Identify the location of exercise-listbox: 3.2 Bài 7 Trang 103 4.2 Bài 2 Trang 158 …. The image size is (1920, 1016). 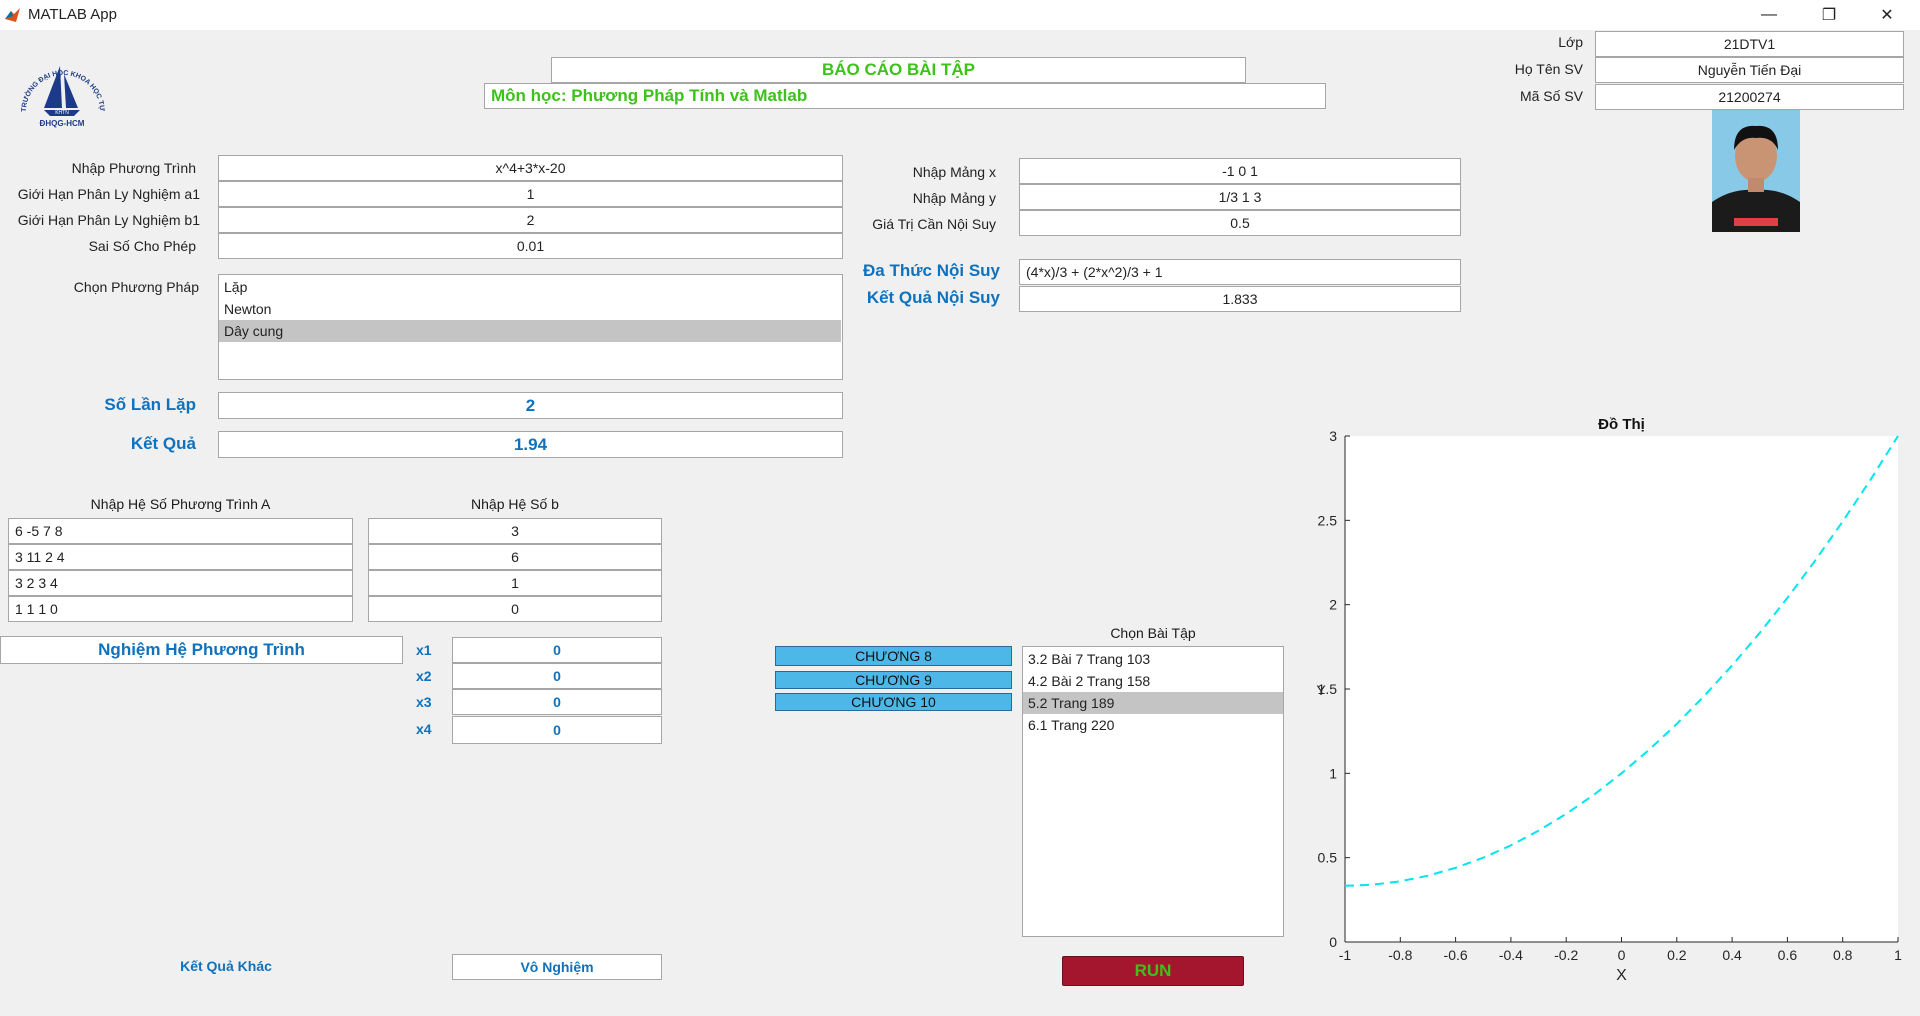
(1153, 791).